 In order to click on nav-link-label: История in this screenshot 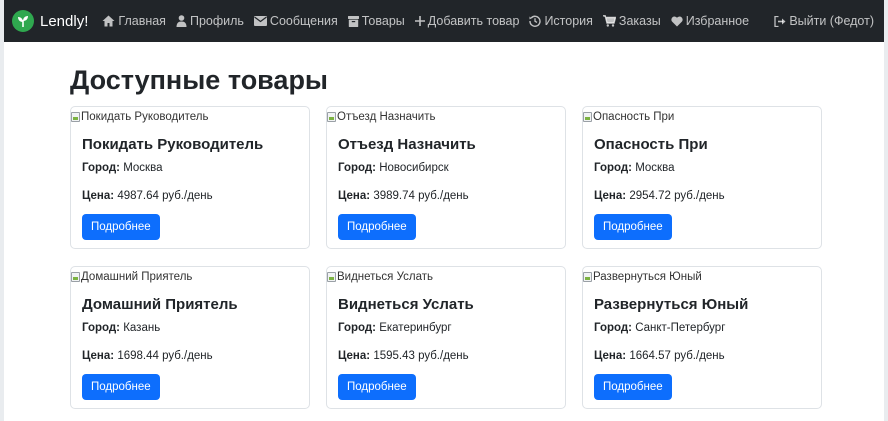, I will do `click(568, 21)`.